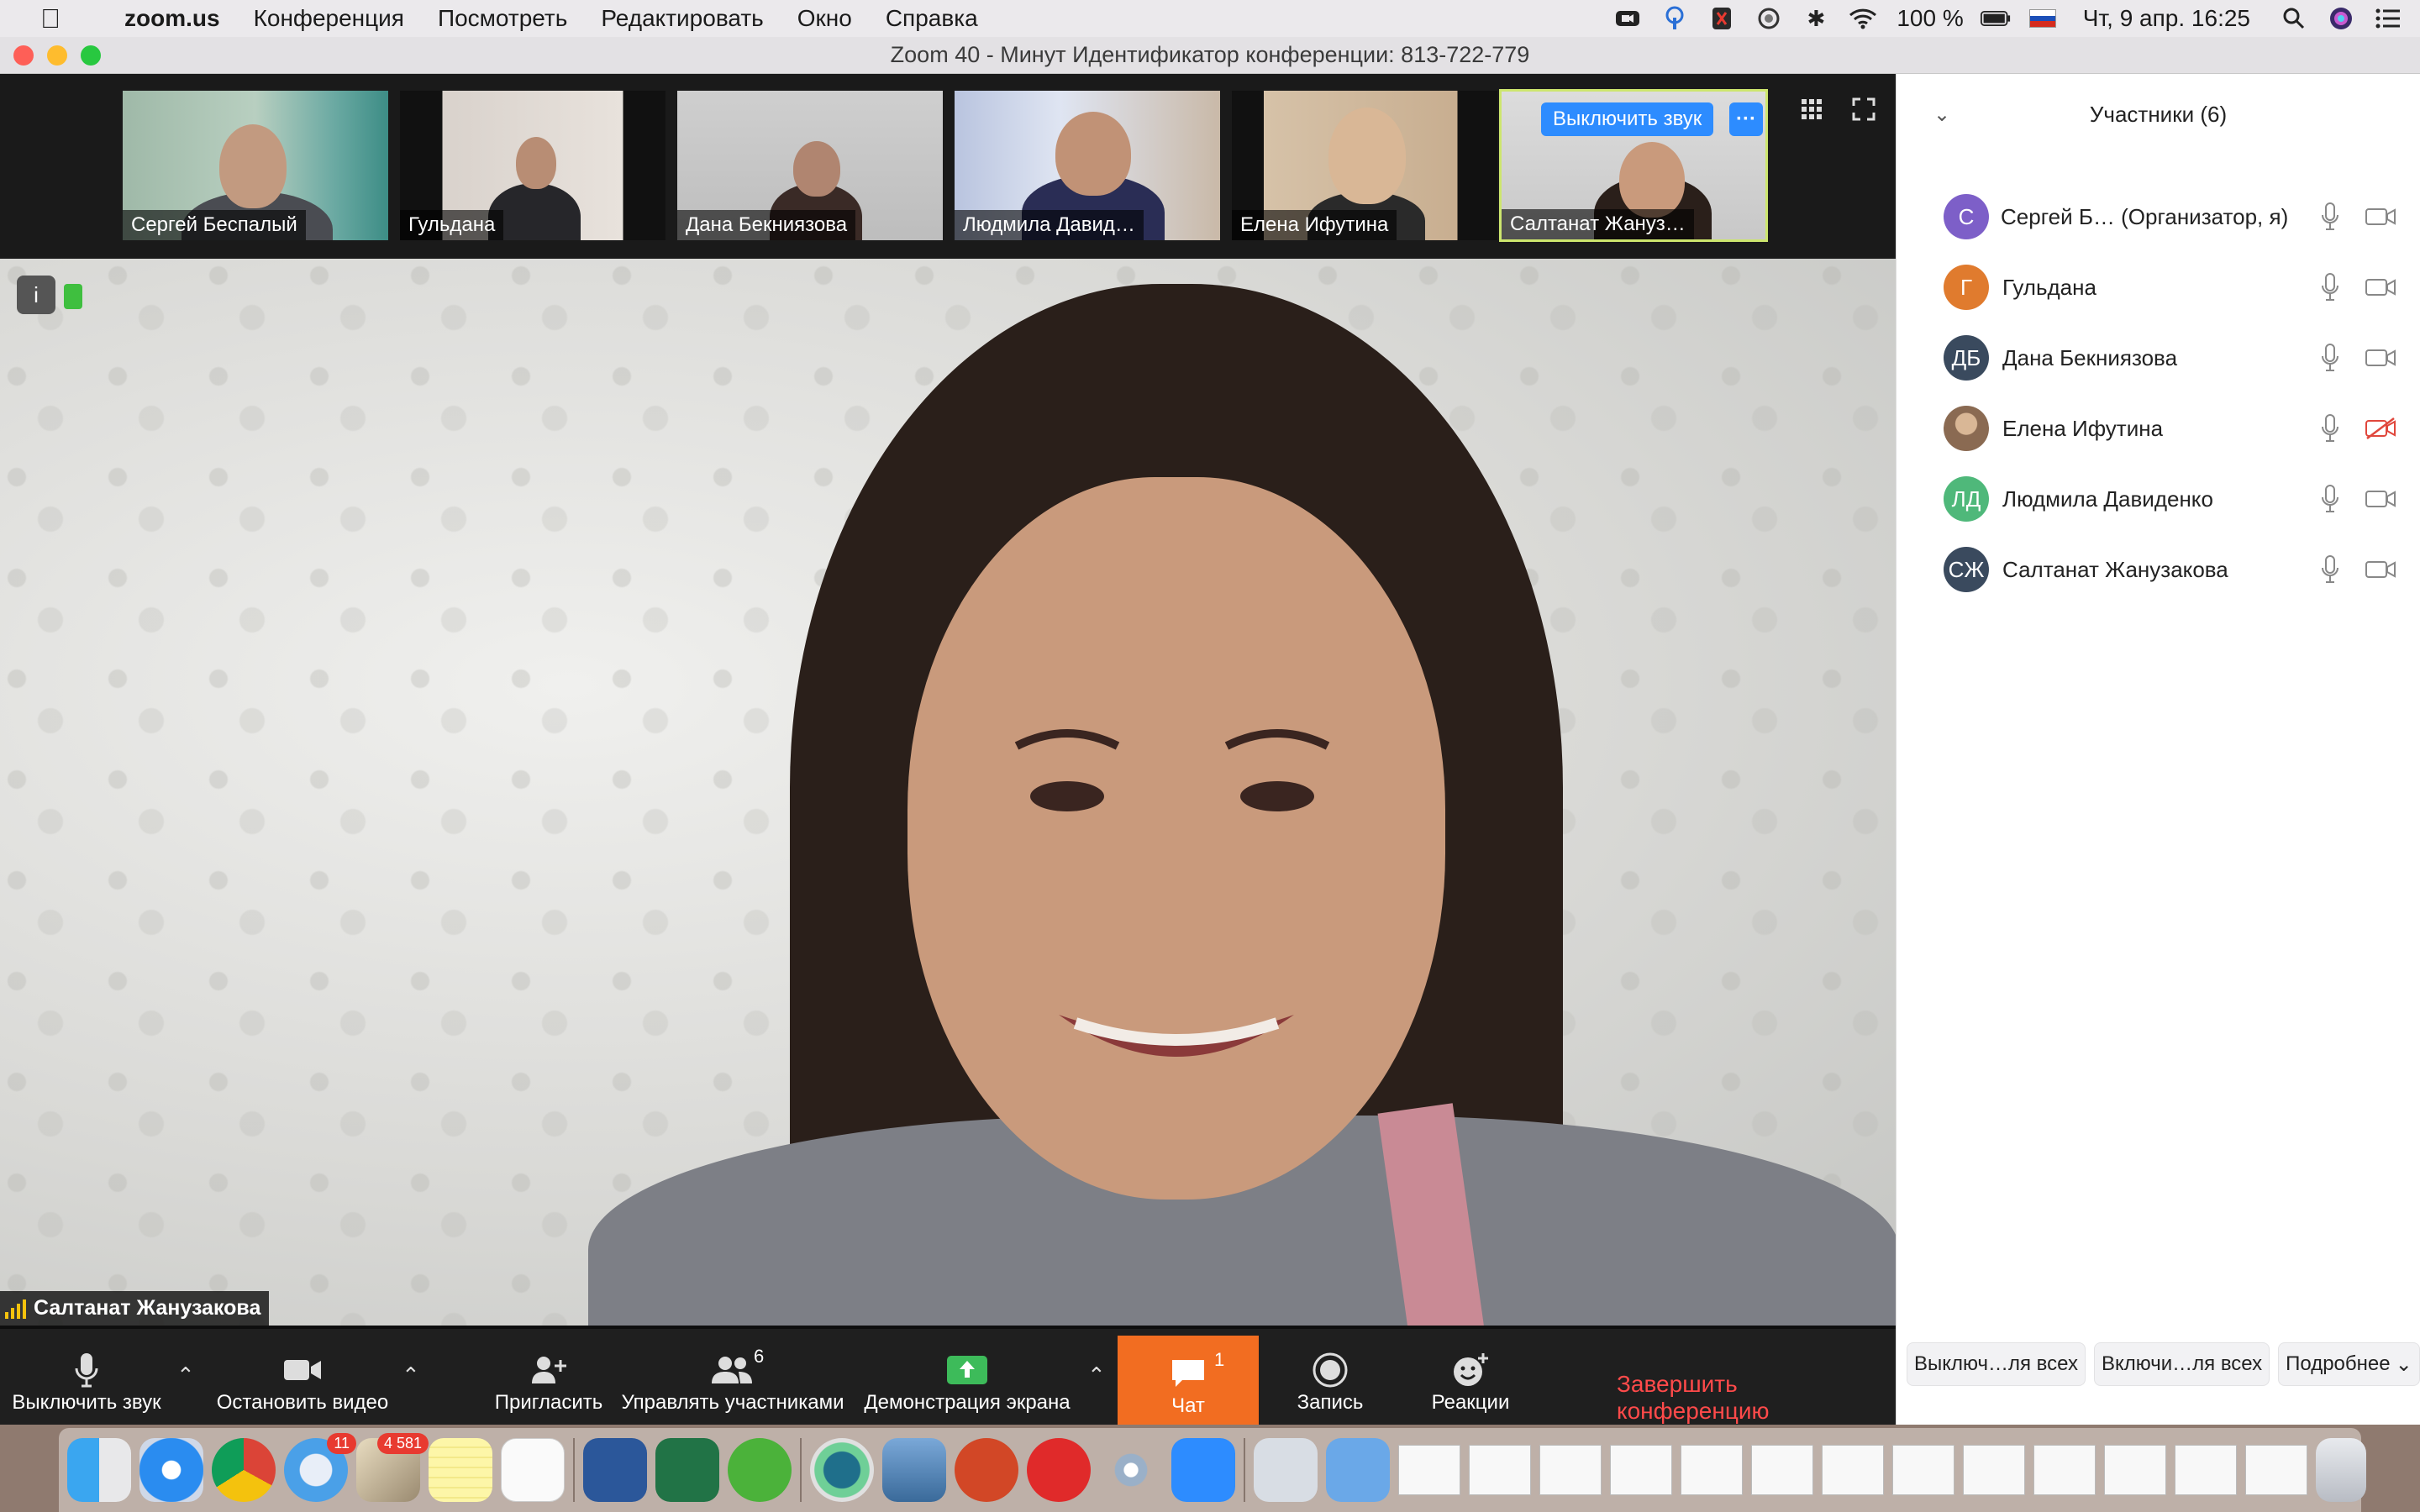 Image resolution: width=2420 pixels, height=1512 pixels. What do you see at coordinates (2294, 18) in the screenshot?
I see `spotlight-search-icon` at bounding box center [2294, 18].